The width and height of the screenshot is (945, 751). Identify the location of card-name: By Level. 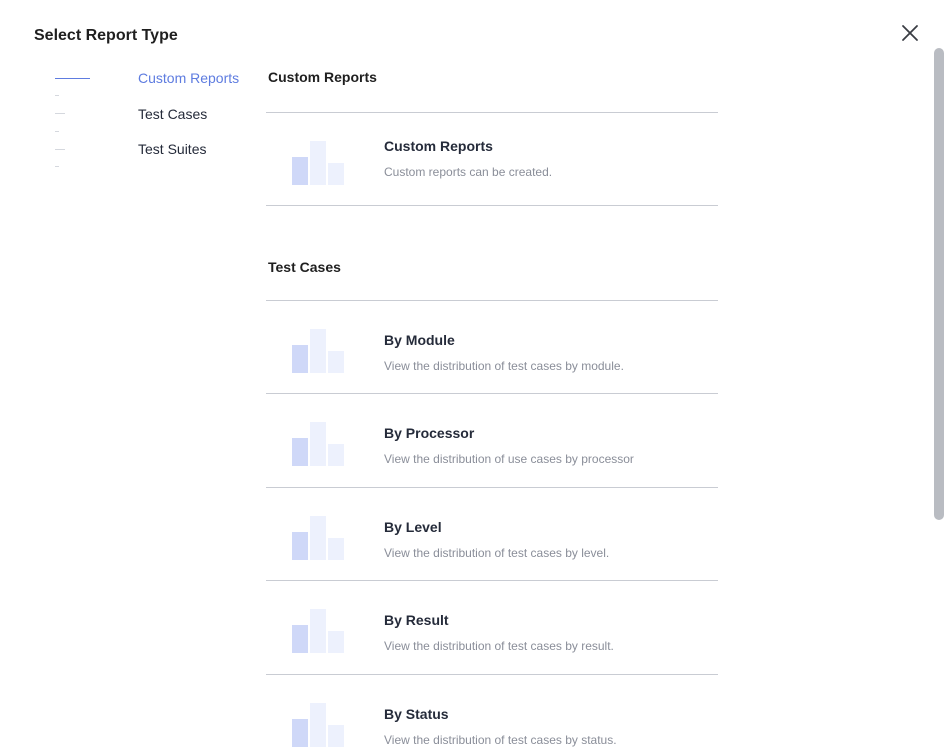
(413, 527).